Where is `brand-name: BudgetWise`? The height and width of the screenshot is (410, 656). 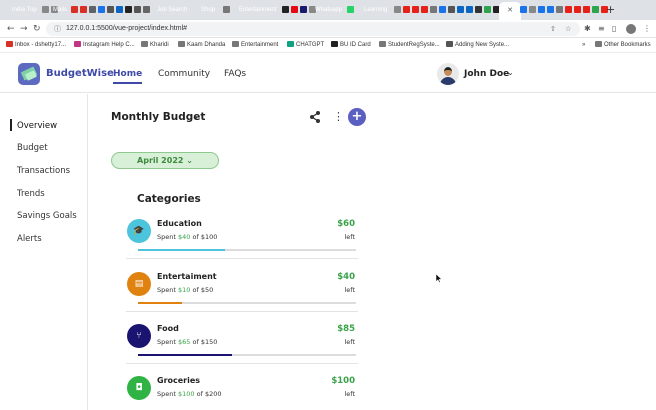 brand-name: BudgetWise is located at coordinates (80, 74).